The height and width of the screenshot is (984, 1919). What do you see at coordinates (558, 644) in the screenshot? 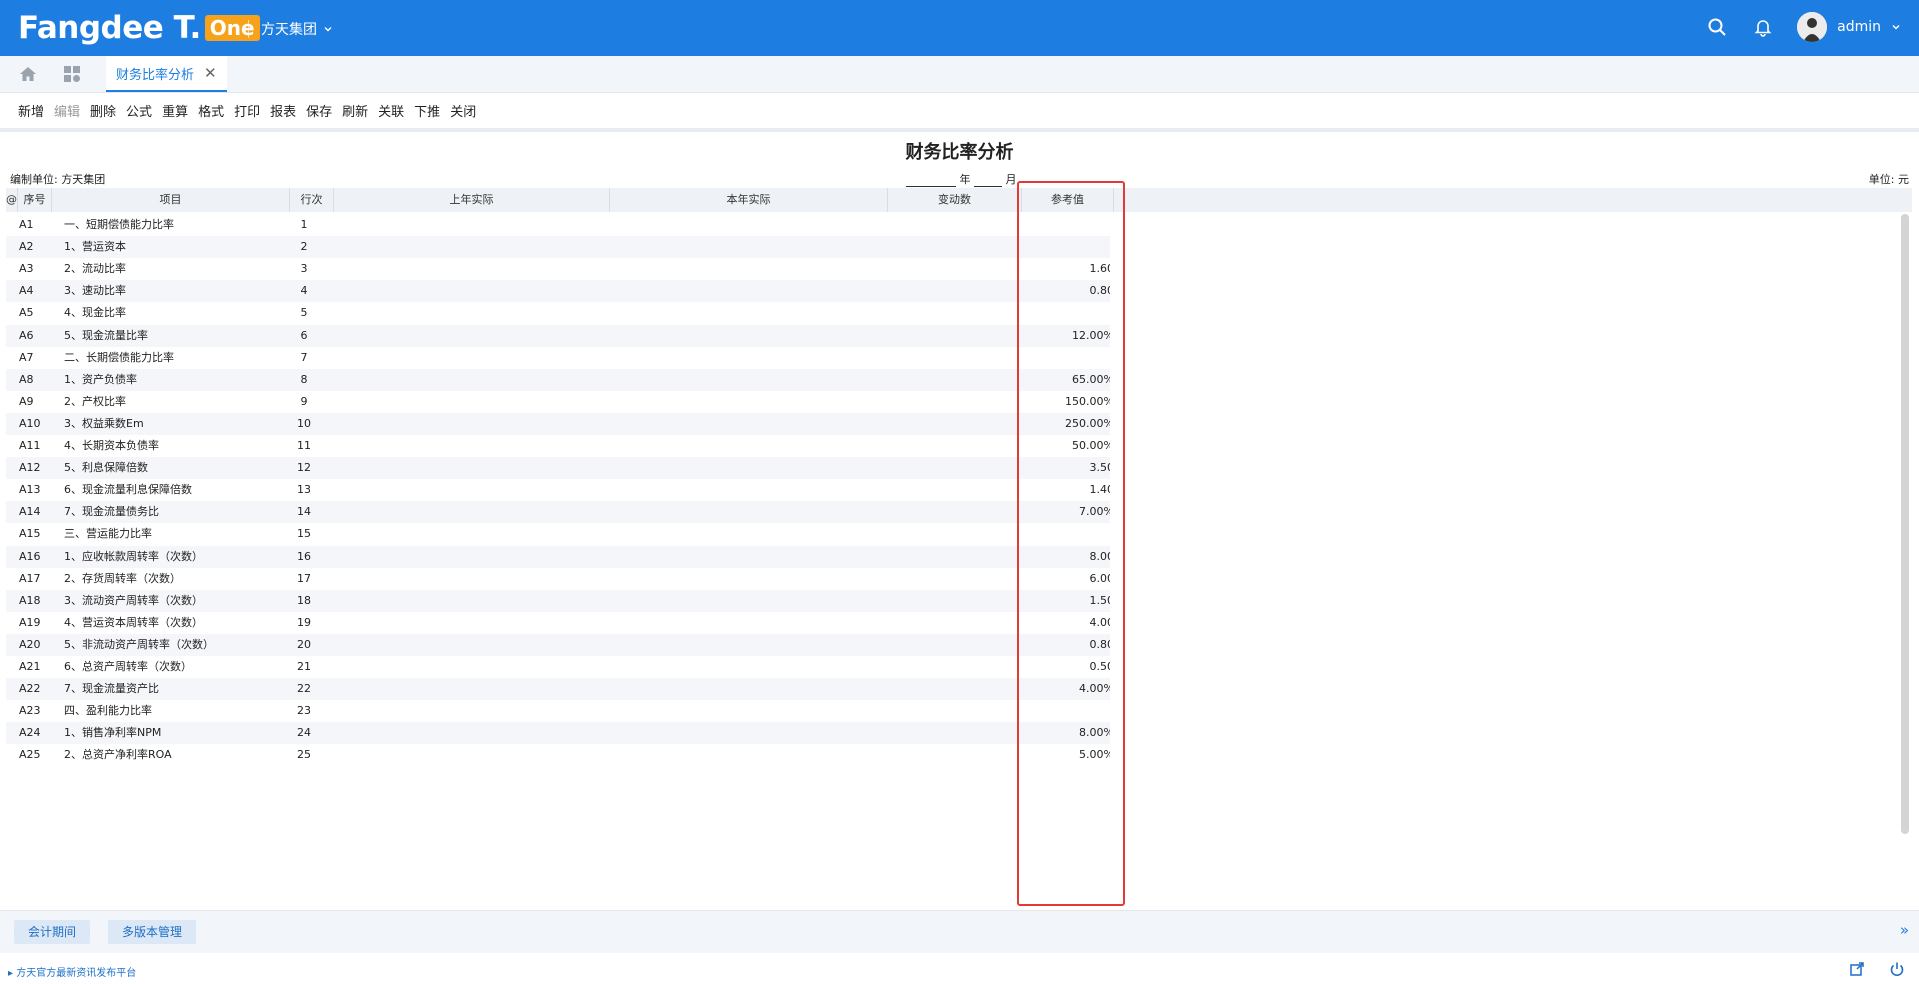
I see `table-row: A20 5、非流动资产周转率（次数） 20 0.80` at bounding box center [558, 644].